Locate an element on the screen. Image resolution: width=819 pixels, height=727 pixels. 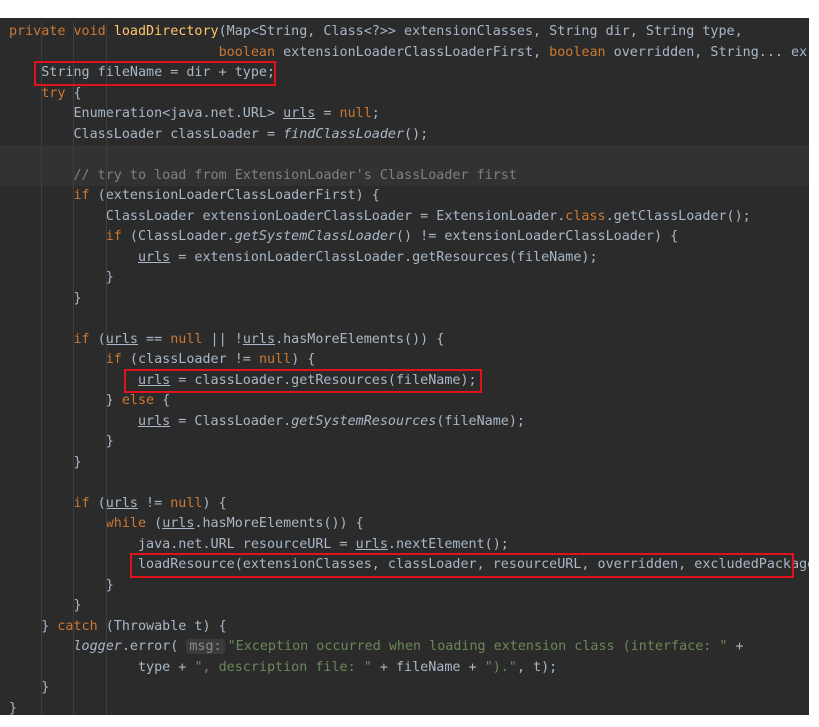
code-line: if (urls != null) { is located at coordinates (404, 503).